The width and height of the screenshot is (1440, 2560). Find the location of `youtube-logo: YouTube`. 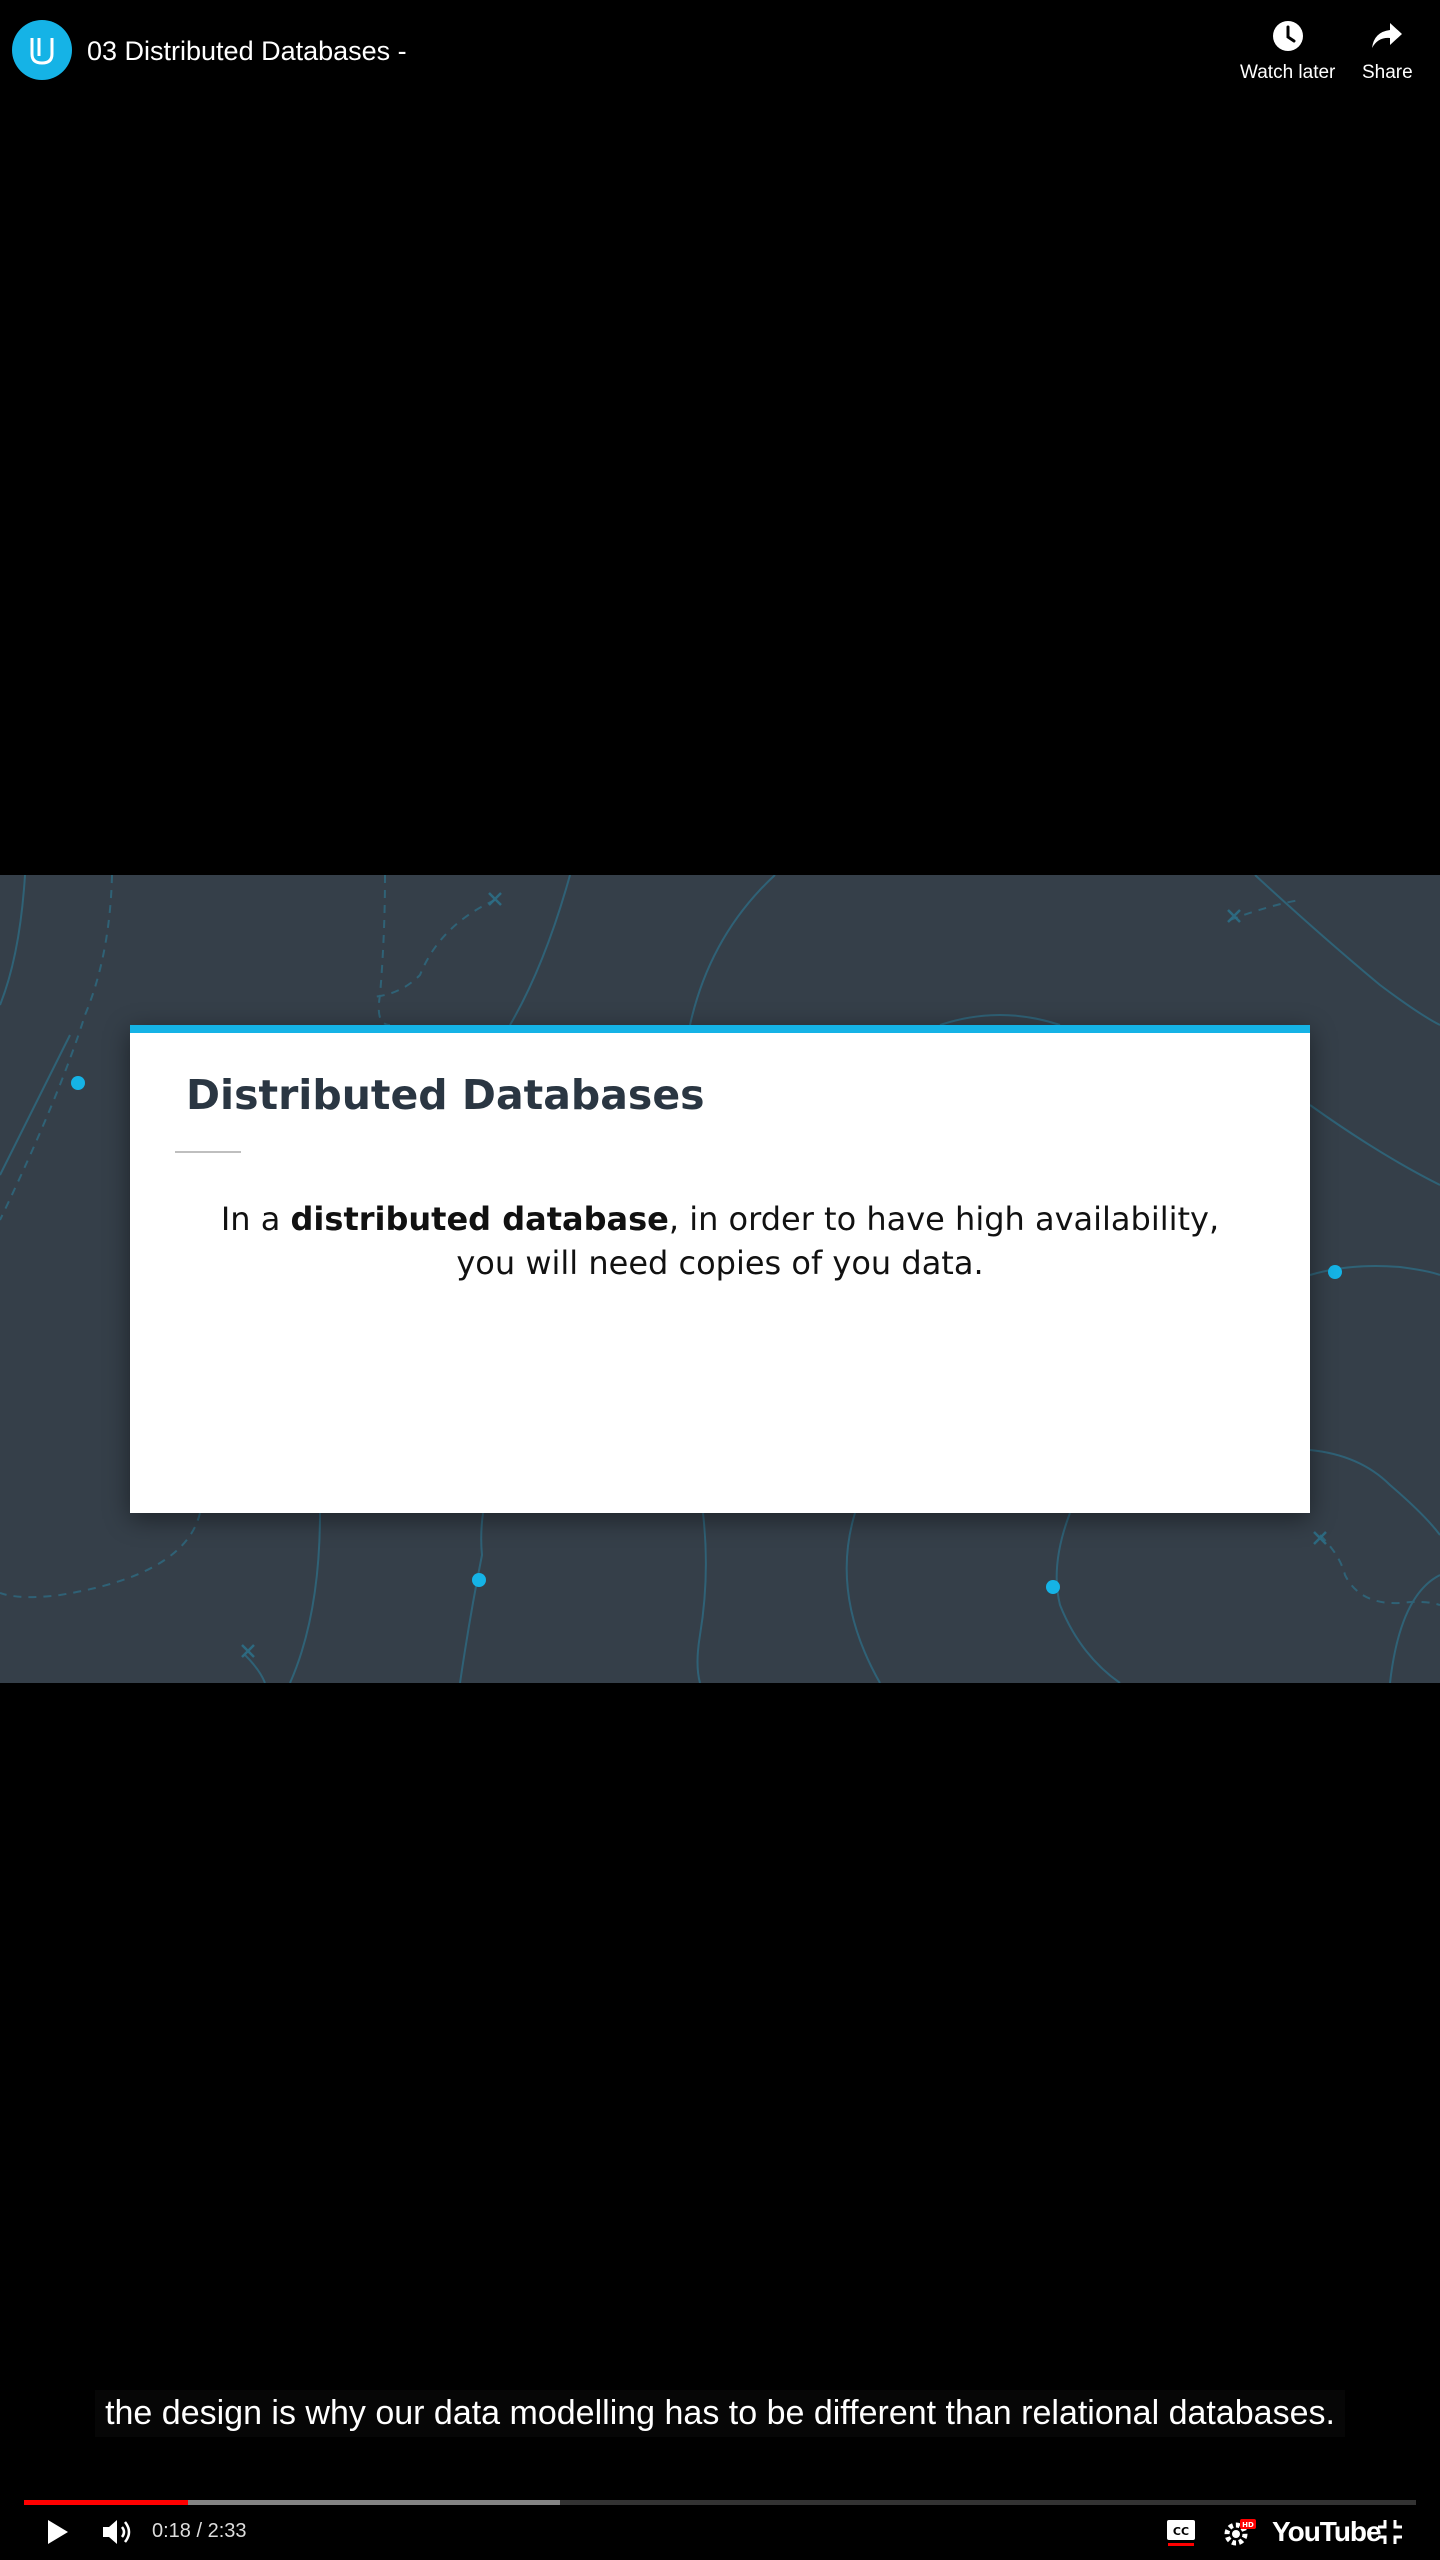

youtube-logo: YouTube is located at coordinates (1327, 2532).